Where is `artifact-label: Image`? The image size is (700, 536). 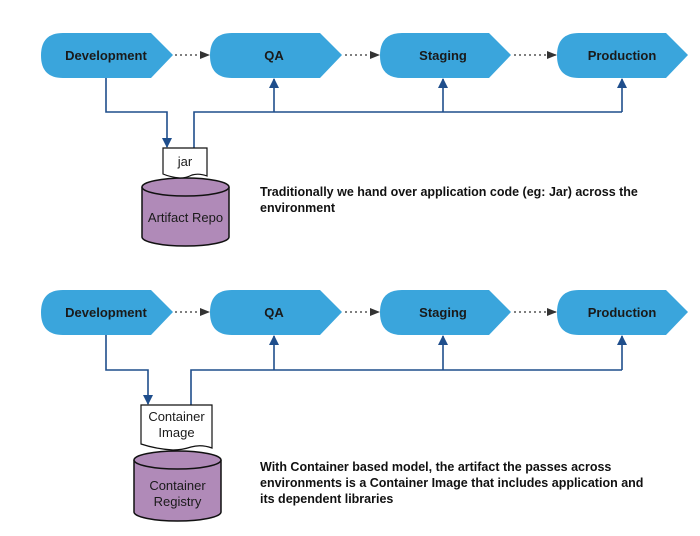 artifact-label: Image is located at coordinates (176, 432).